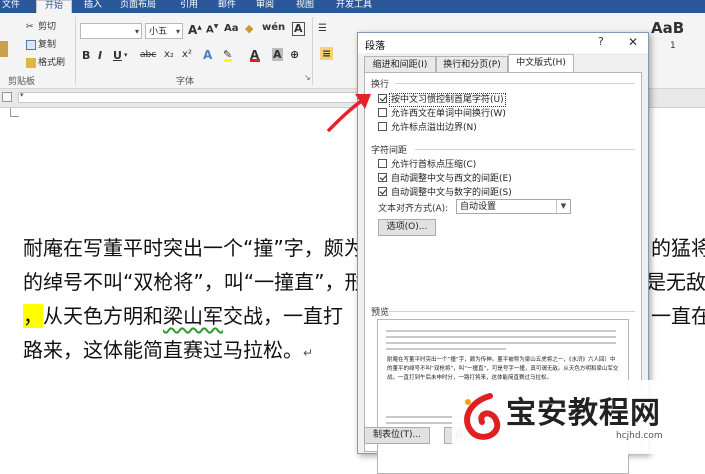 The height and width of the screenshot is (474, 705). I want to click on option-space-asian-latin: 自动调整中文与西文的间距(E), so click(445, 177).